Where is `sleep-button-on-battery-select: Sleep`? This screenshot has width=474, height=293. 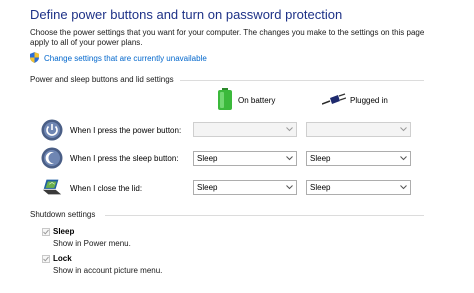 sleep-button-on-battery-select: Sleep is located at coordinates (245, 158).